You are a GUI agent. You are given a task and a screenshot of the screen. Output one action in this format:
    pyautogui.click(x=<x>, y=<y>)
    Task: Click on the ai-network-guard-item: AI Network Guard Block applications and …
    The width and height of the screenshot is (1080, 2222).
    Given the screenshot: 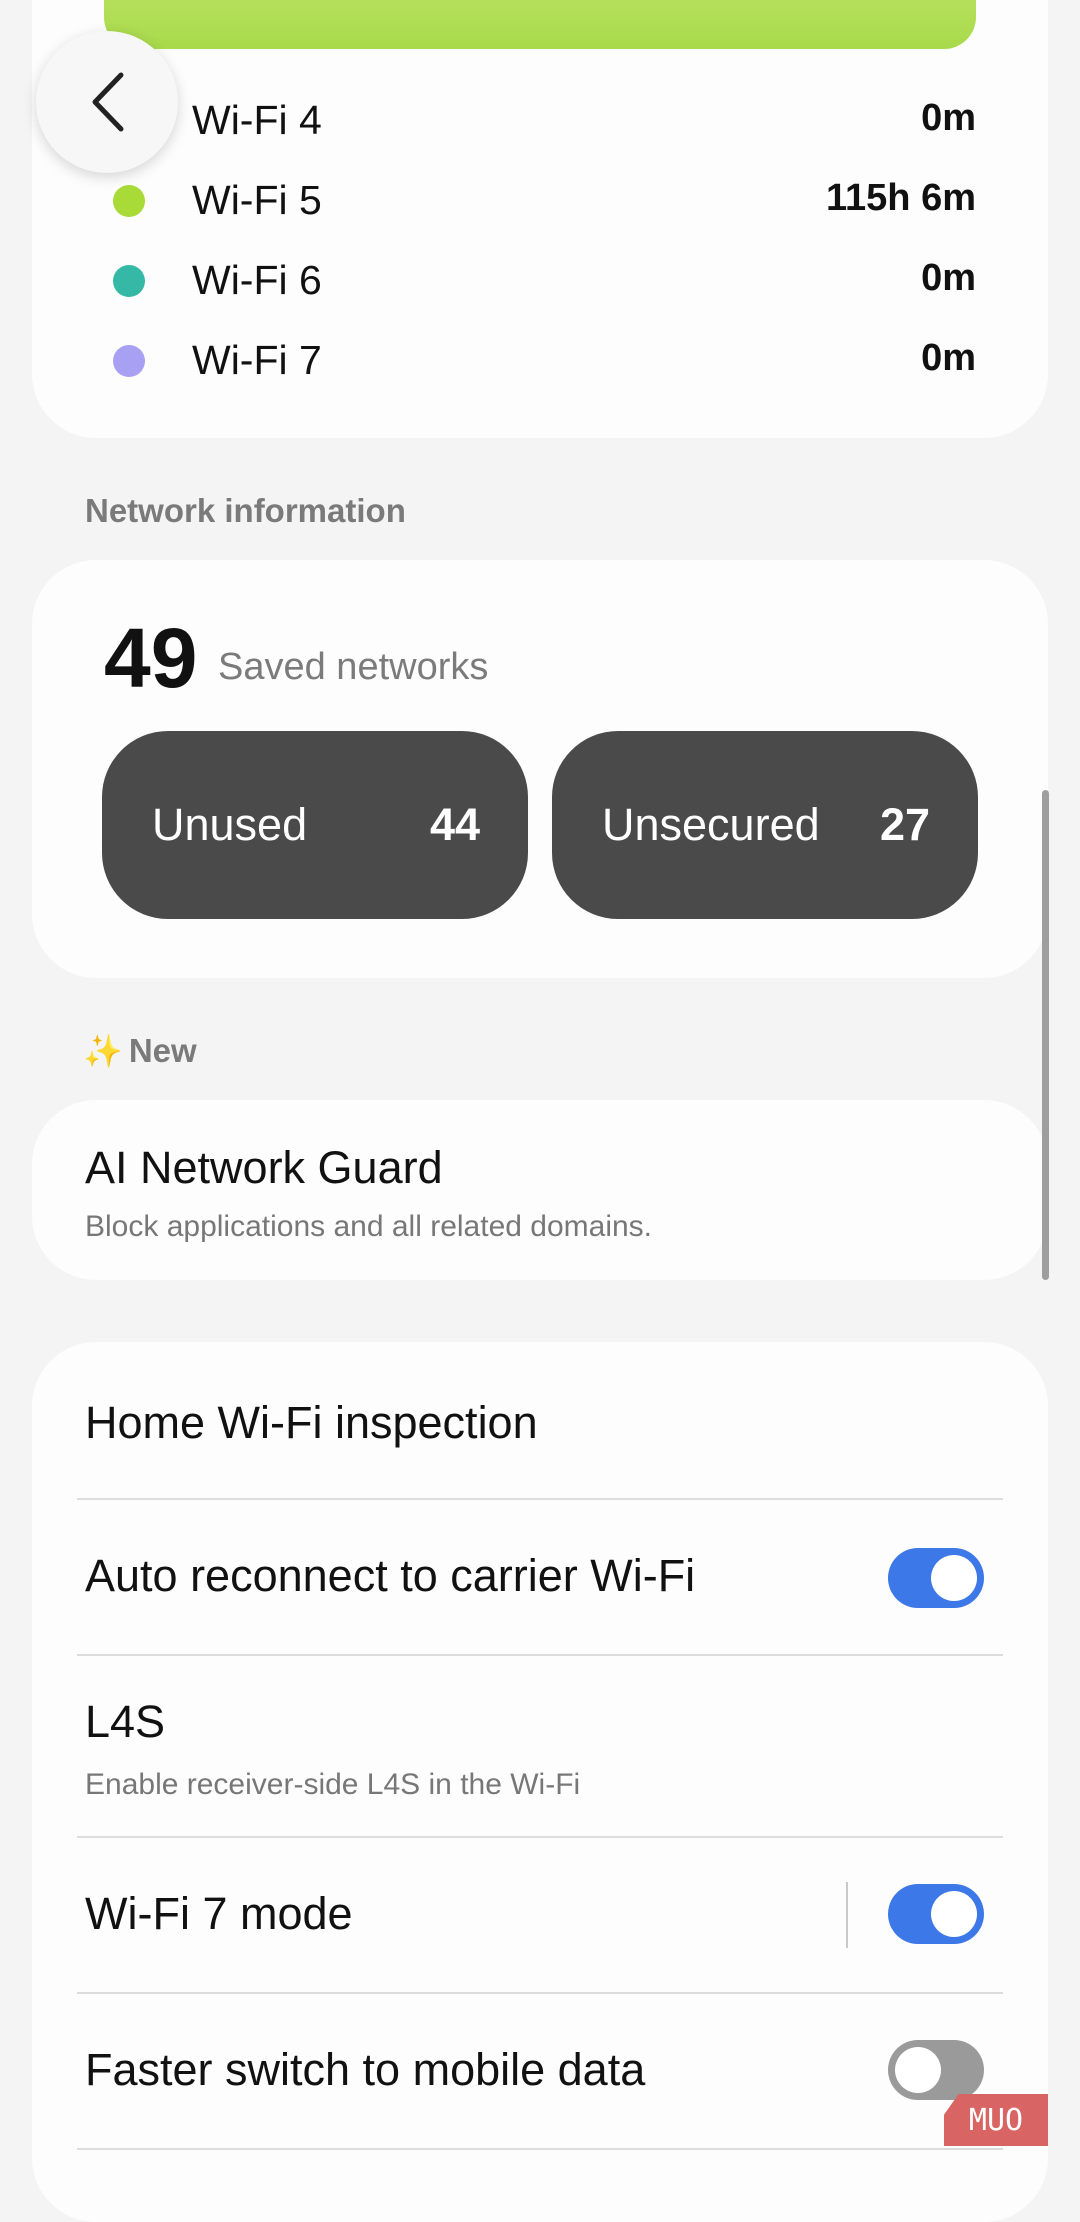 What is the action you would take?
    pyautogui.click(x=540, y=1190)
    